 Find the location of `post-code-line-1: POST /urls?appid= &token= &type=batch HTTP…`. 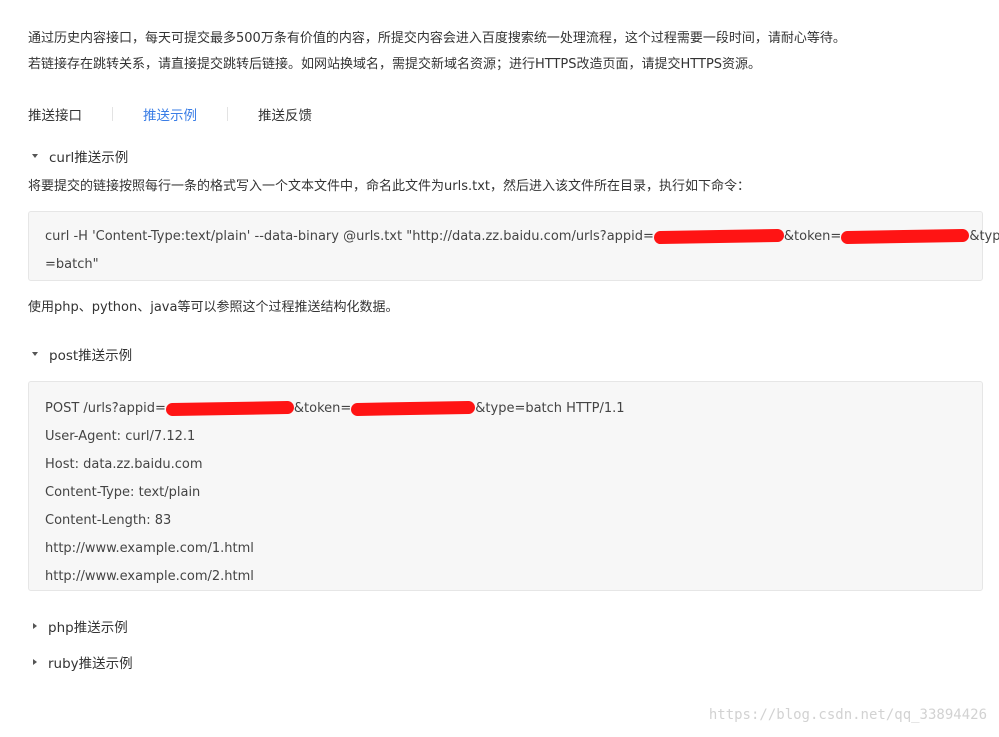

post-code-line-1: POST /urls?appid= &token= &type=batch HTTP… is located at coordinates (505, 409).